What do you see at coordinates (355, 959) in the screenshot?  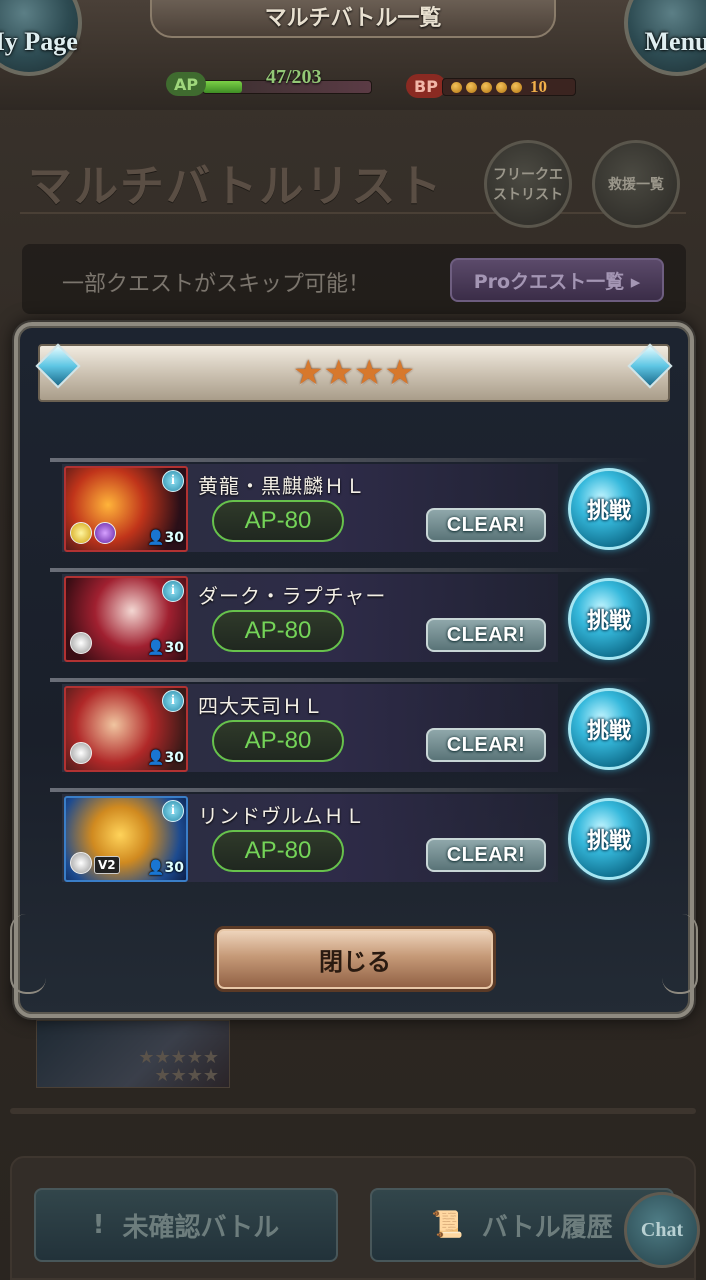 I see `close-button: 閉じる` at bounding box center [355, 959].